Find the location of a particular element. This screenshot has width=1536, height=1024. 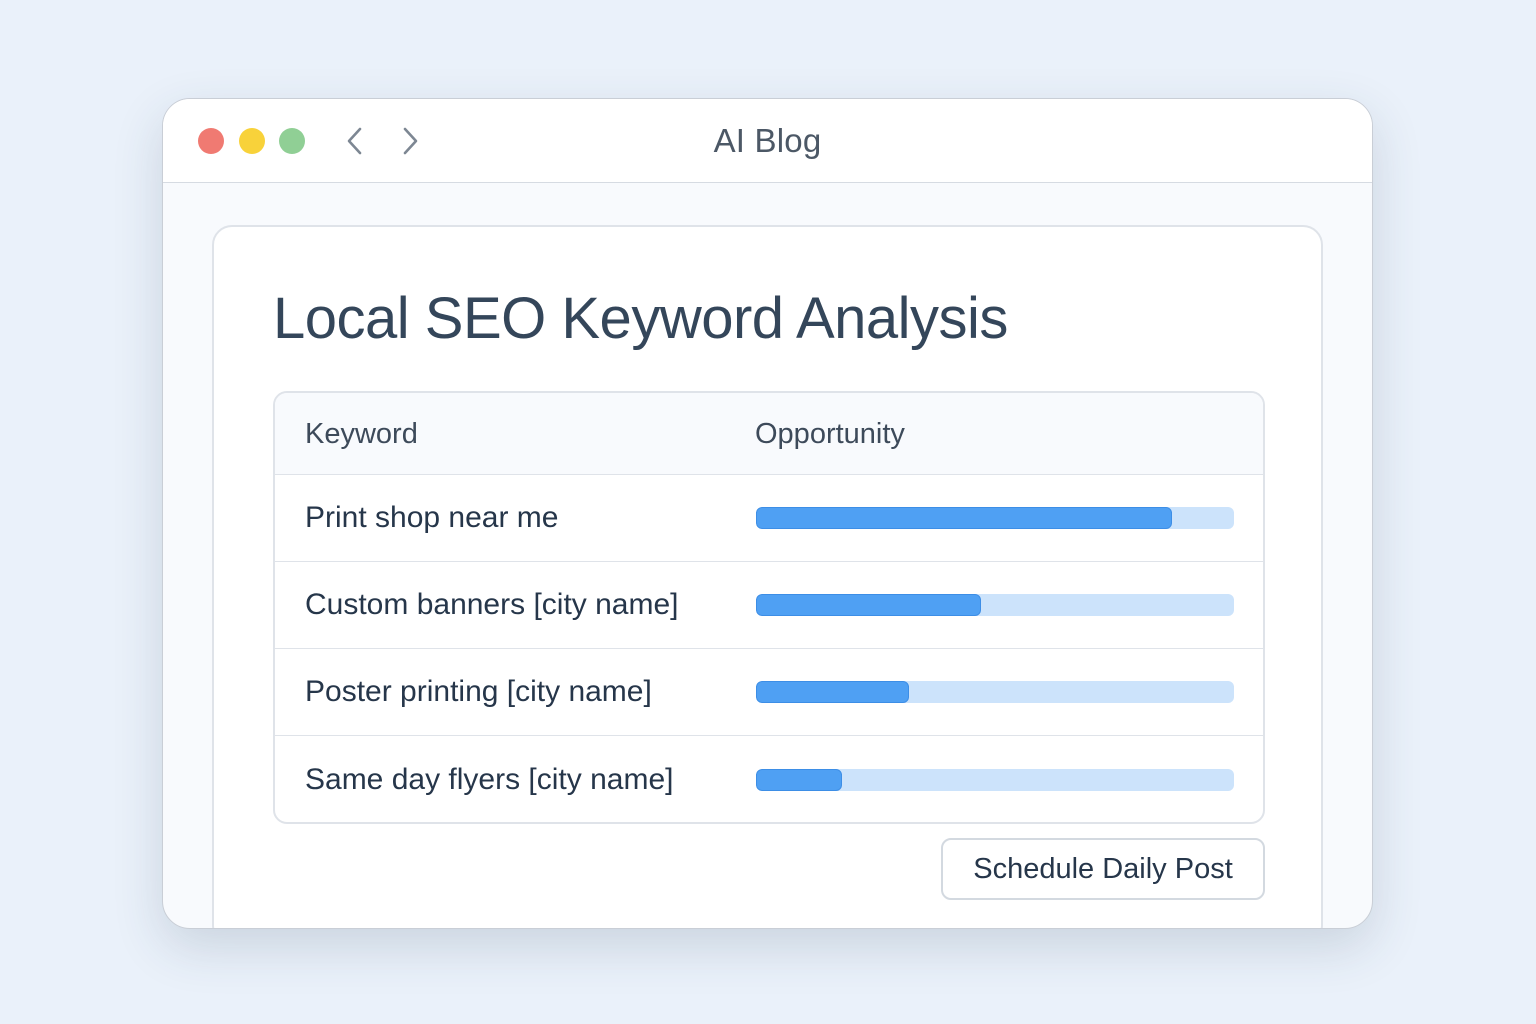

column-header-opportunity: Opportunity is located at coordinates (830, 433).